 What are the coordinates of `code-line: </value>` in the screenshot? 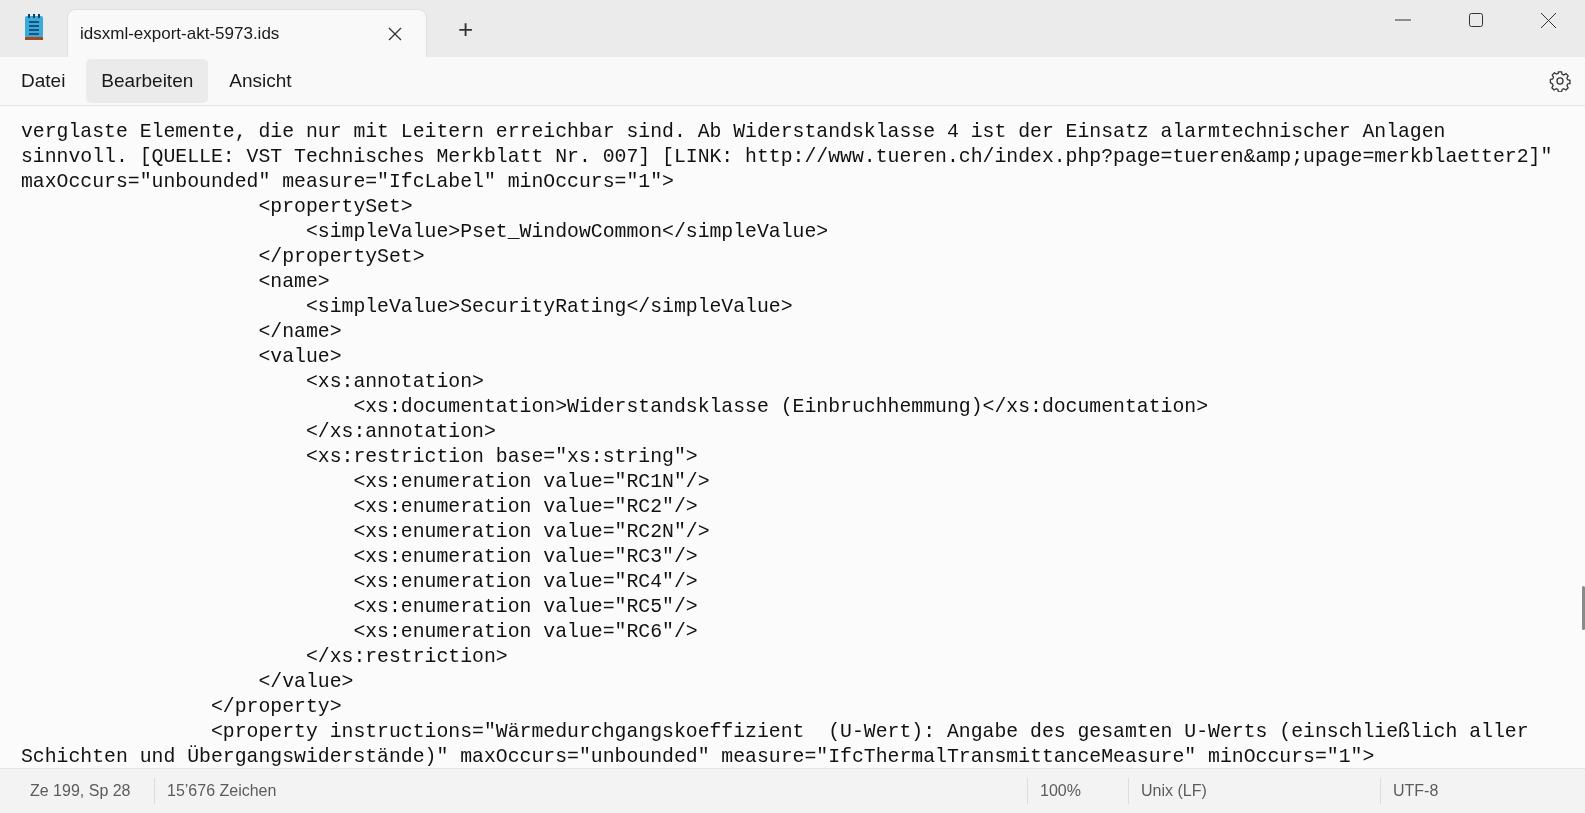 It's located at (305, 682).